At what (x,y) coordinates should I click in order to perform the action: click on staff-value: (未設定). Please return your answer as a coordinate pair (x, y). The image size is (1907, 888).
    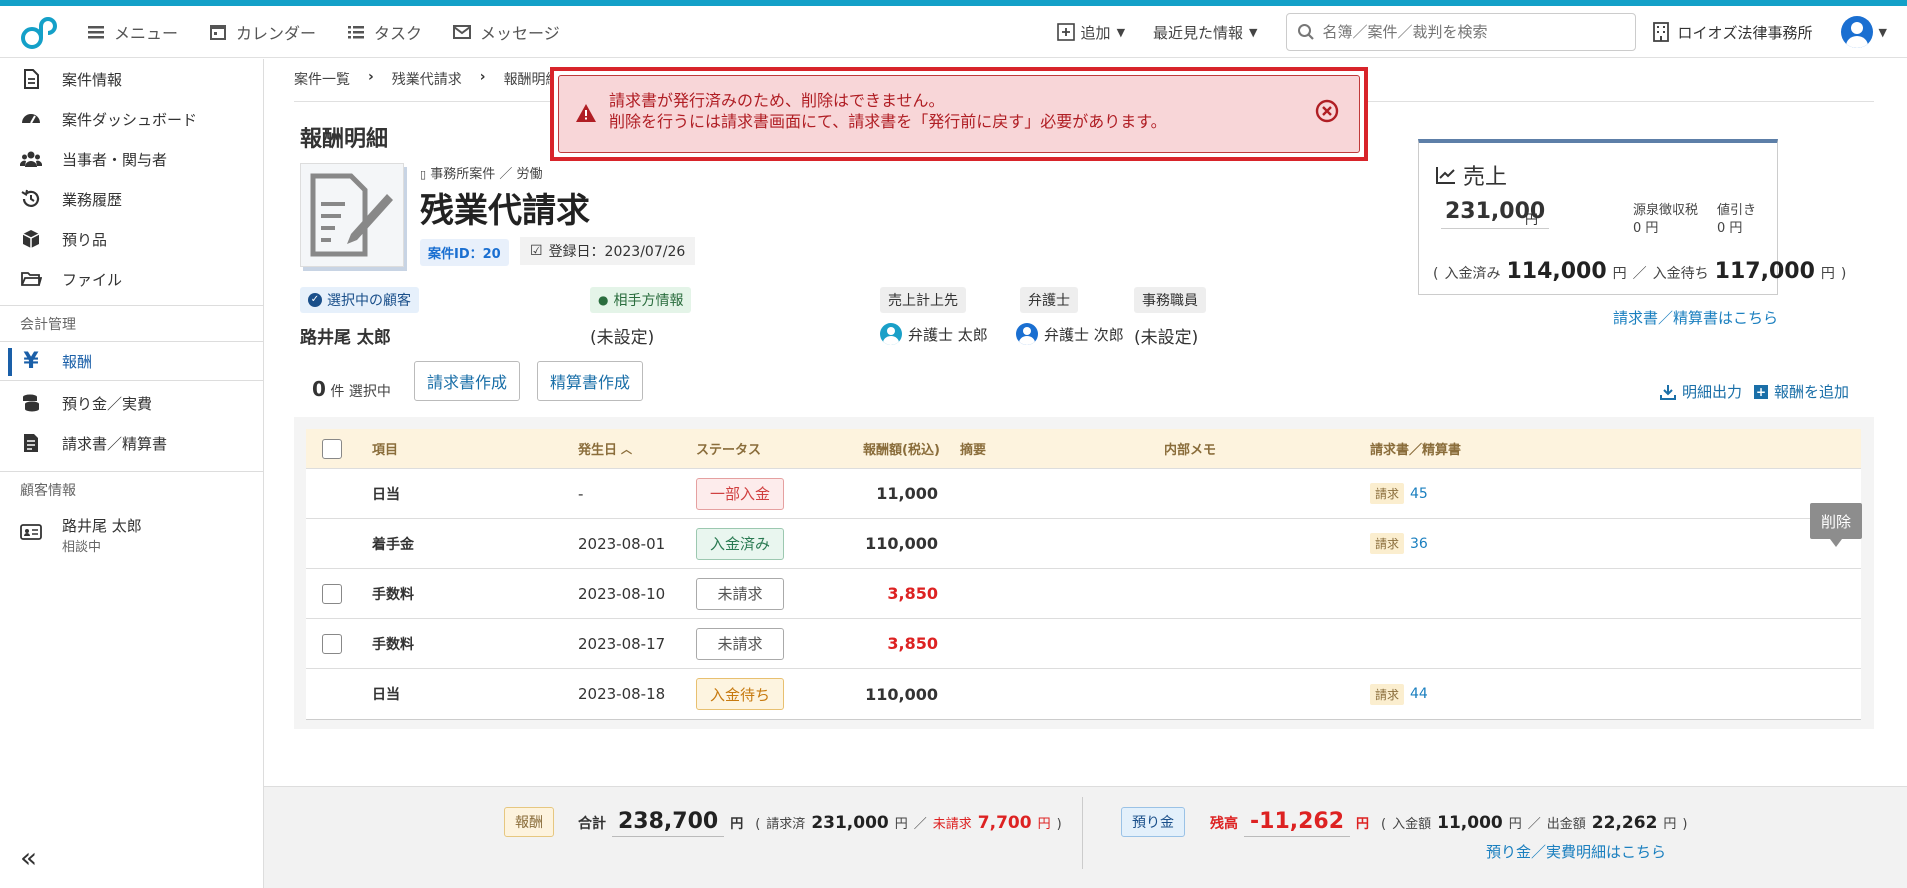
    Looking at the image, I should click on (1166, 338).